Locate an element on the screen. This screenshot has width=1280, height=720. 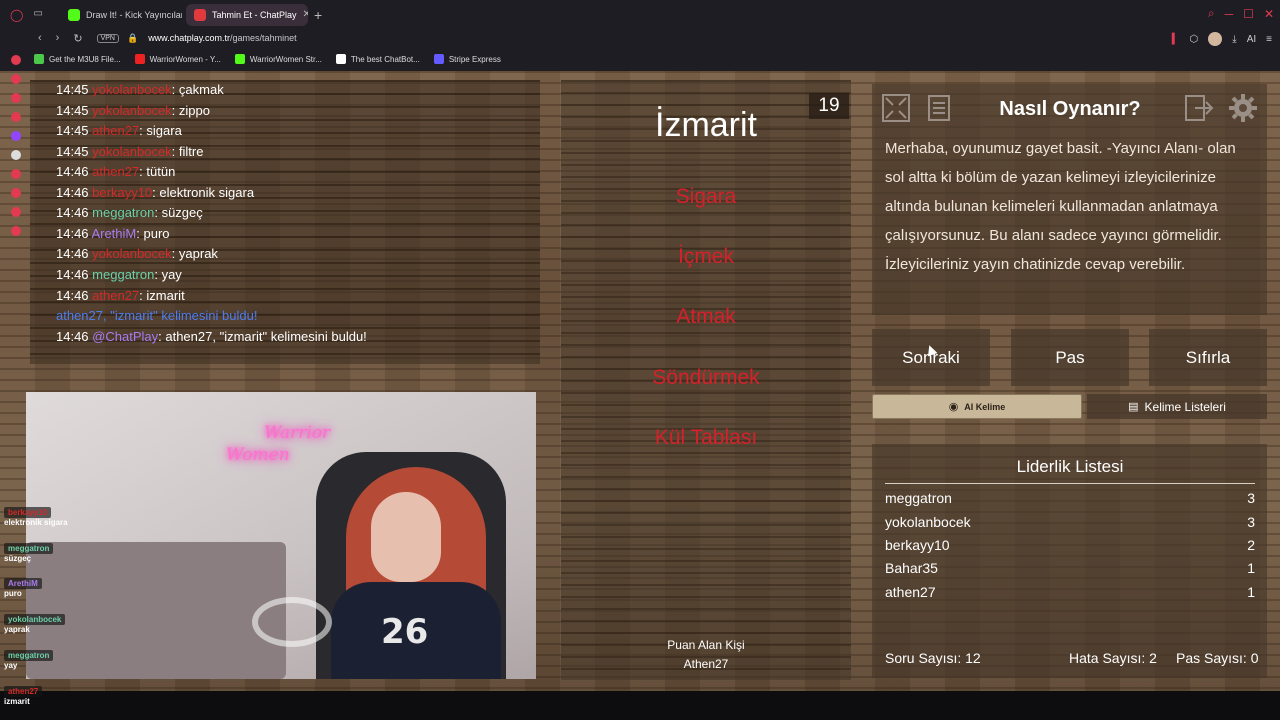
player-score: 3 is located at coordinates (1251, 522).